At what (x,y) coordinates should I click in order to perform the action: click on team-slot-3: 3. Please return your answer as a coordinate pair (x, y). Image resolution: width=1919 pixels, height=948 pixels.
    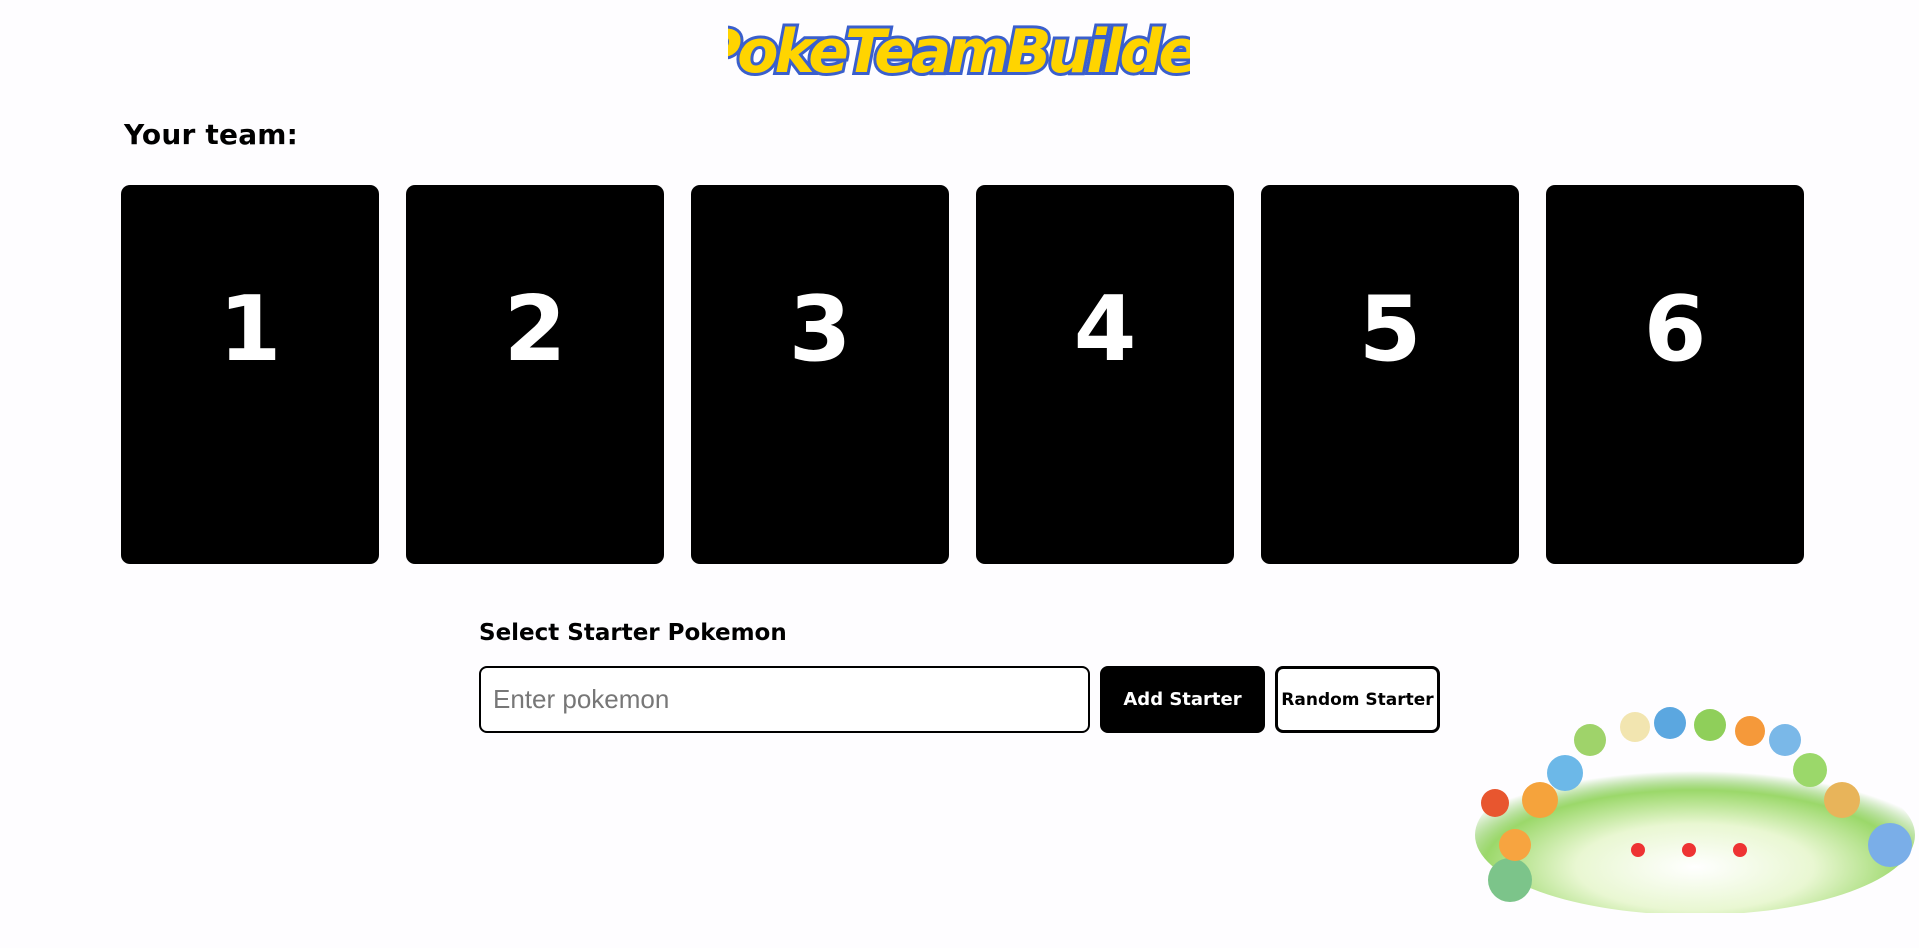
    Looking at the image, I should click on (820, 374).